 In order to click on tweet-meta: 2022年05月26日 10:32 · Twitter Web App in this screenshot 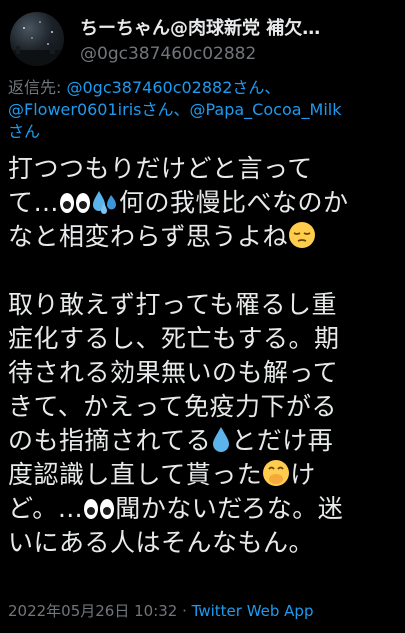, I will do `click(160, 610)`.